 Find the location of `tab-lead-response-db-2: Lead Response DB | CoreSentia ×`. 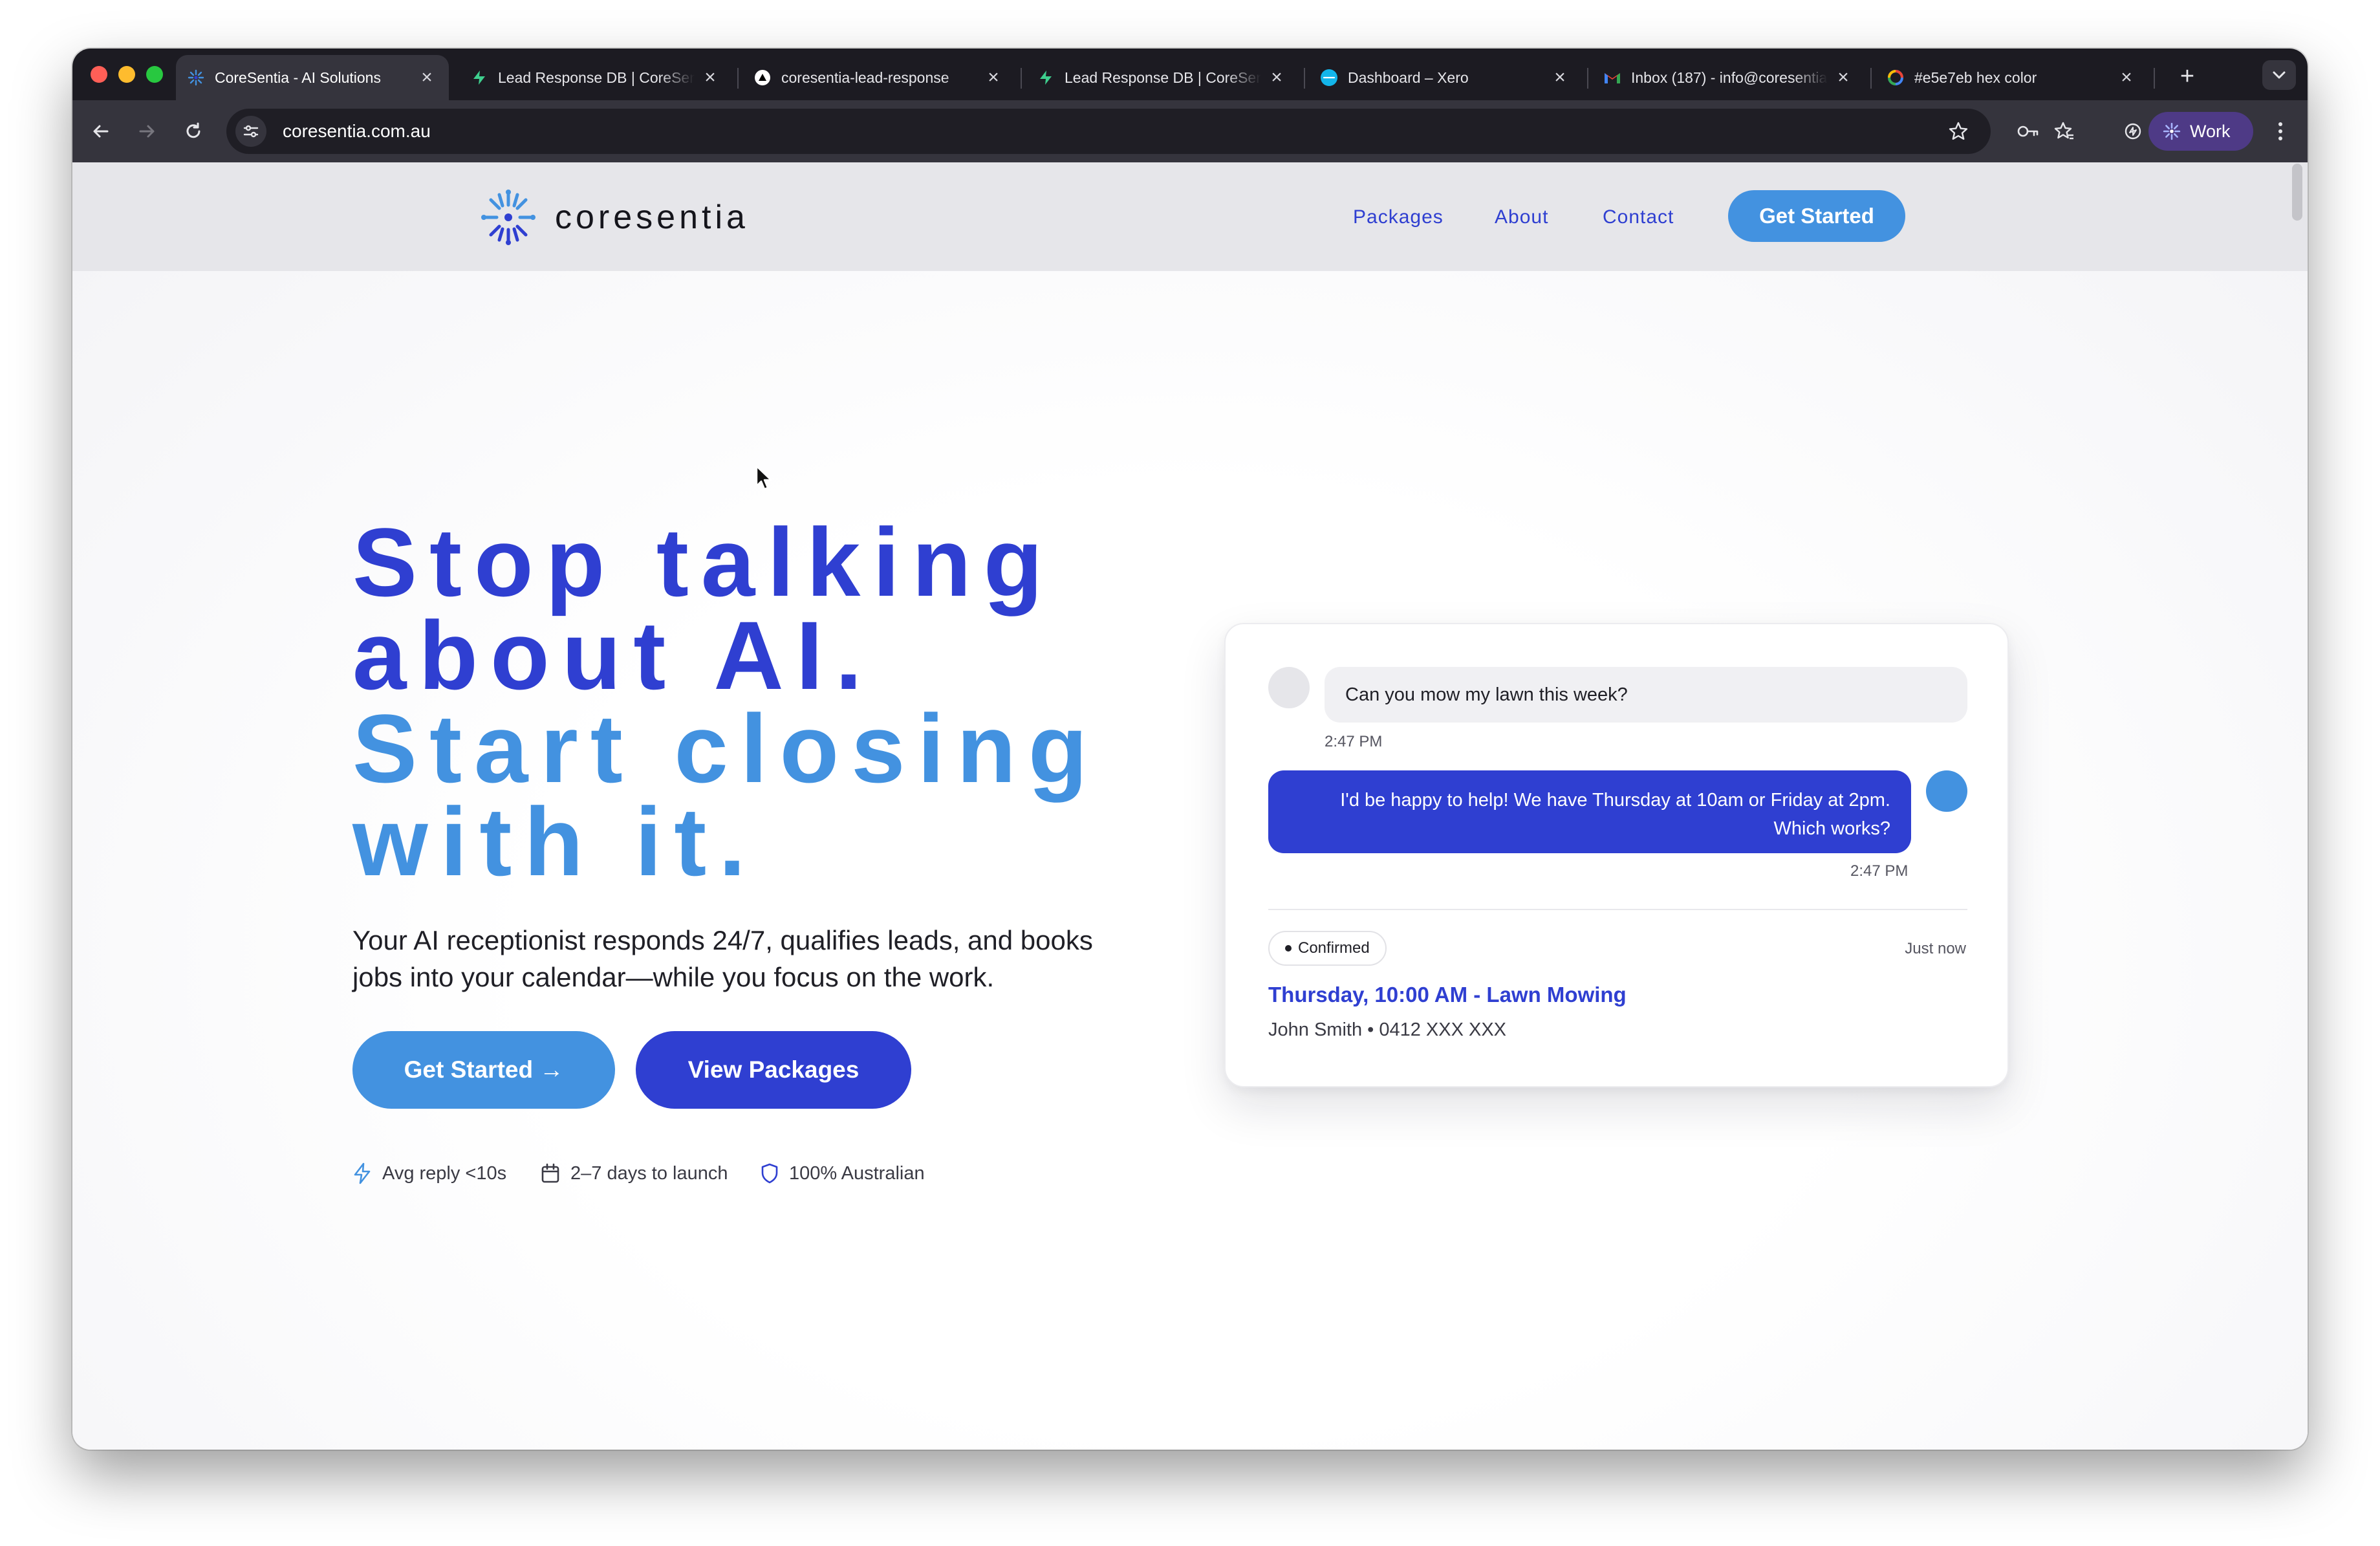

tab-lead-response-db-2: Lead Response DB | CoreSentia × is located at coordinates (1162, 77).